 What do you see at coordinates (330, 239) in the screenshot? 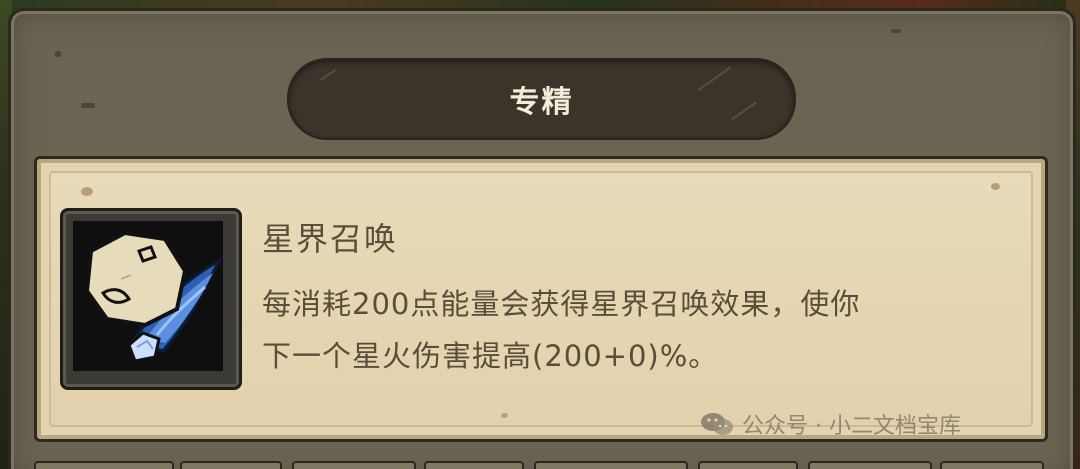
I see `skill-name: 星界召唤` at bounding box center [330, 239].